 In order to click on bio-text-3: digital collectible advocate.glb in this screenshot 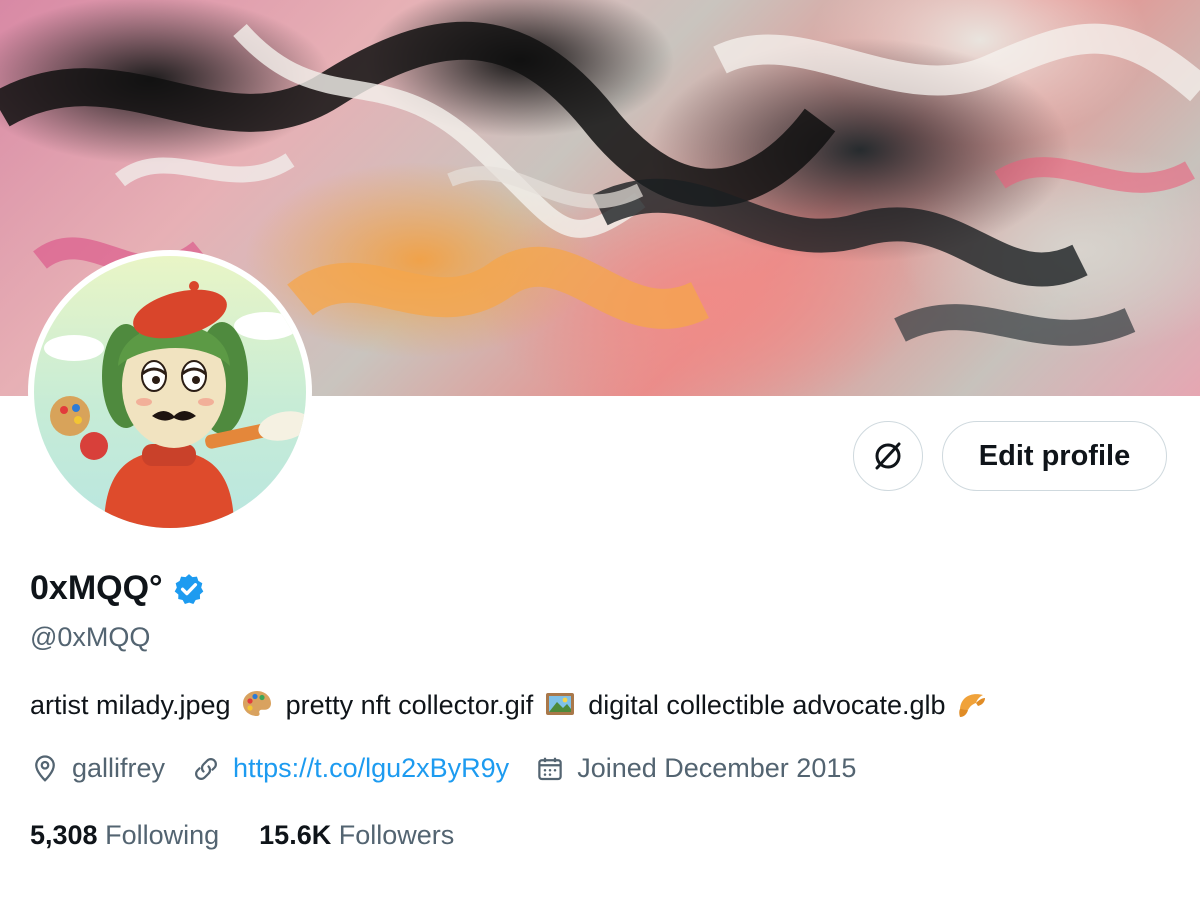, I will do `click(767, 705)`.